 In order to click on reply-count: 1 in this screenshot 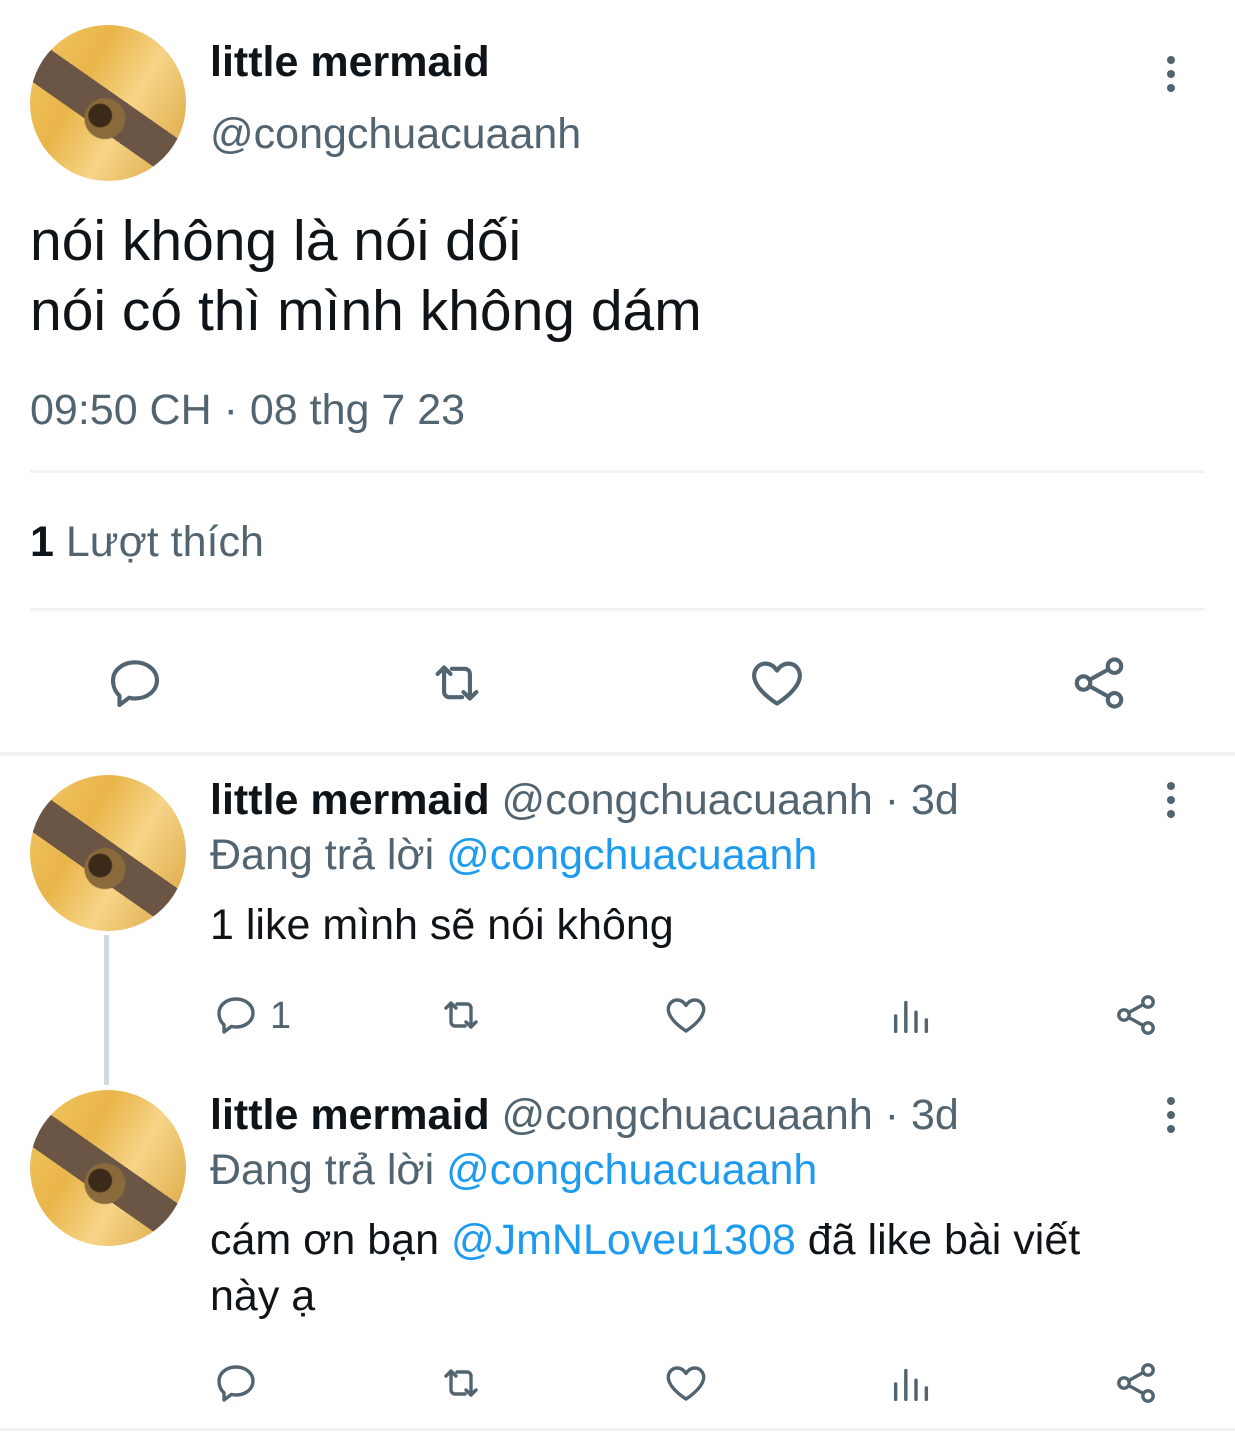, I will do `click(281, 1016)`.